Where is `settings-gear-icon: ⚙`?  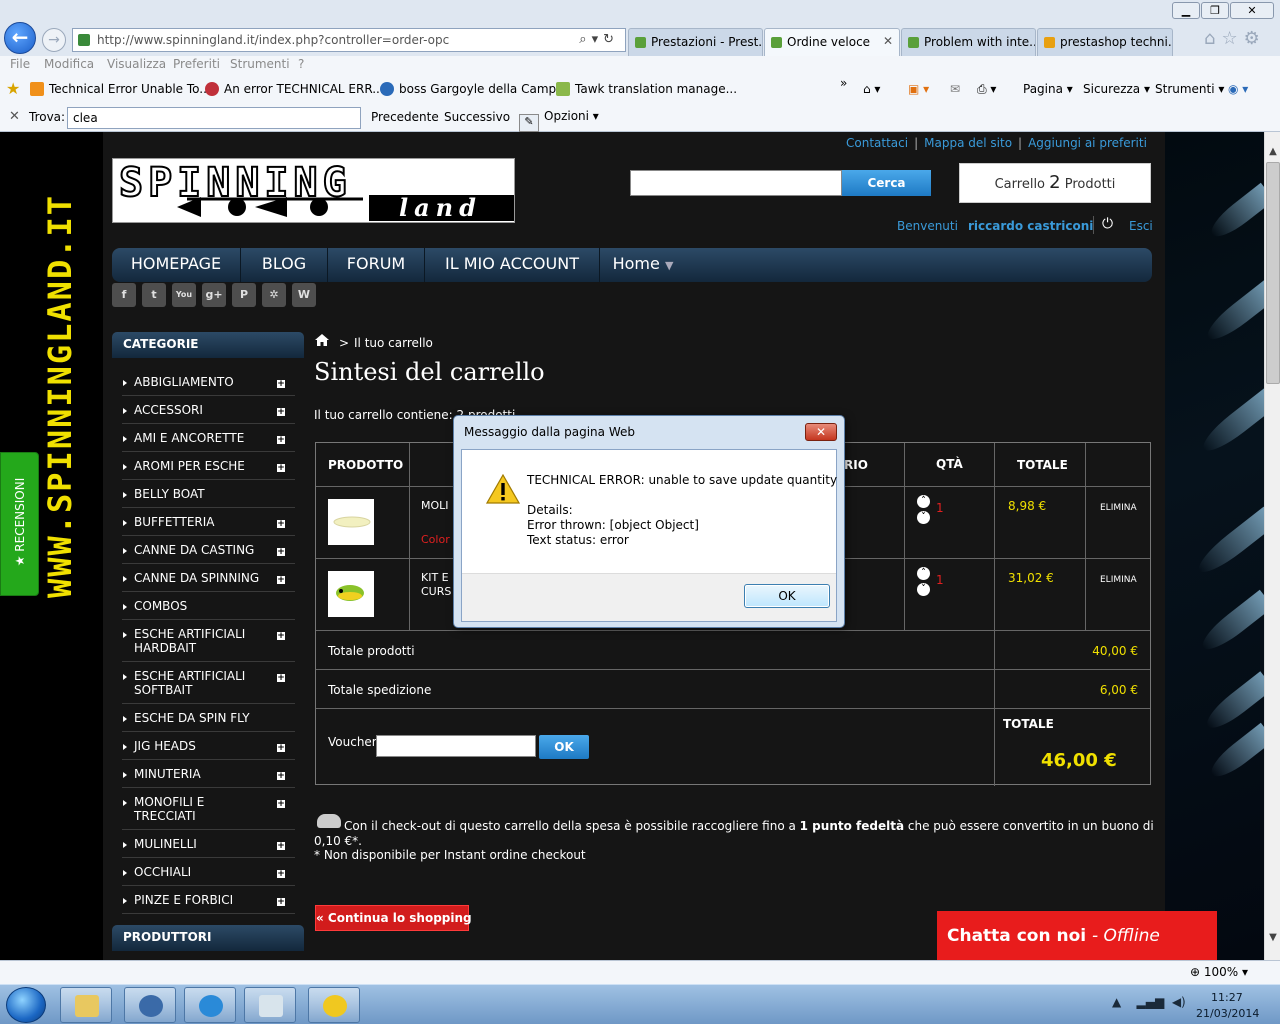 settings-gear-icon: ⚙ is located at coordinates (1255, 38).